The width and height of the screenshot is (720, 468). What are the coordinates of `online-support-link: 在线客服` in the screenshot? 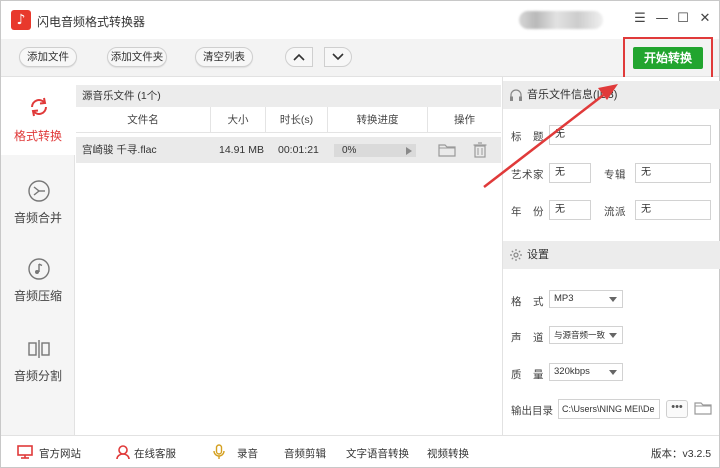 It's located at (155, 453).